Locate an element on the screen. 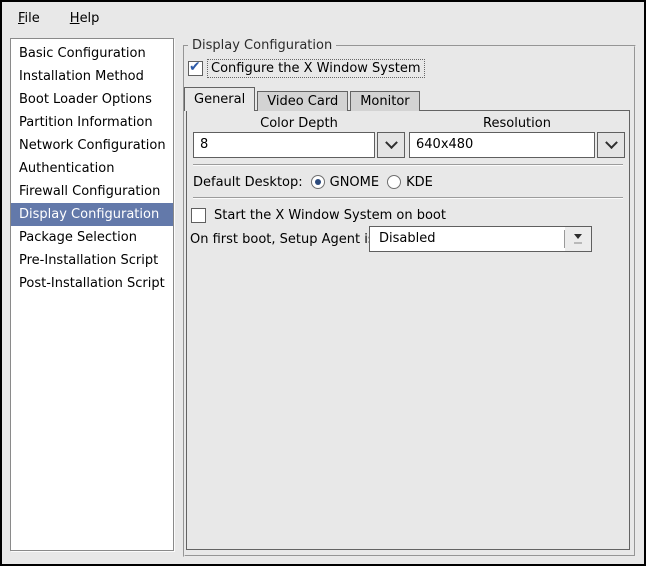 The height and width of the screenshot is (566, 646). kde-radio-group: KDE is located at coordinates (410, 182).